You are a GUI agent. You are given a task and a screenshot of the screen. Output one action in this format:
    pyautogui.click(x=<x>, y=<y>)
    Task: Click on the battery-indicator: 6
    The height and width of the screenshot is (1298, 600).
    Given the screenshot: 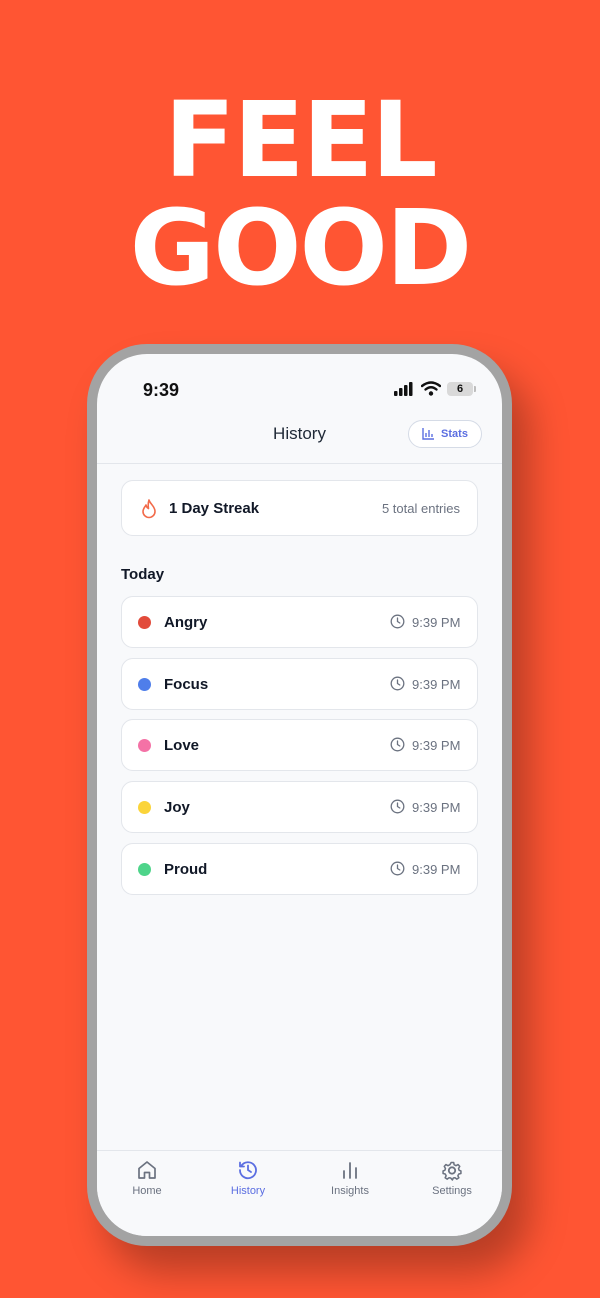 What is the action you would take?
    pyautogui.click(x=461, y=389)
    